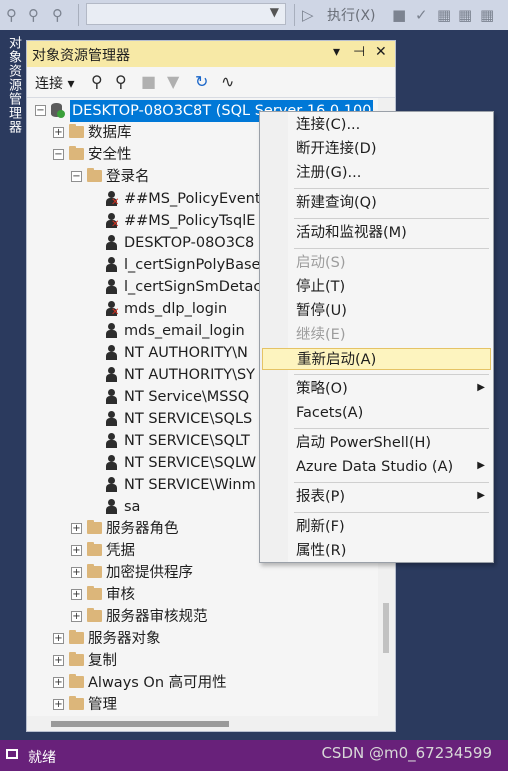 This screenshot has height=771, width=508. What do you see at coordinates (207, 595) in the screenshot?
I see `security-child-node: + 审核` at bounding box center [207, 595].